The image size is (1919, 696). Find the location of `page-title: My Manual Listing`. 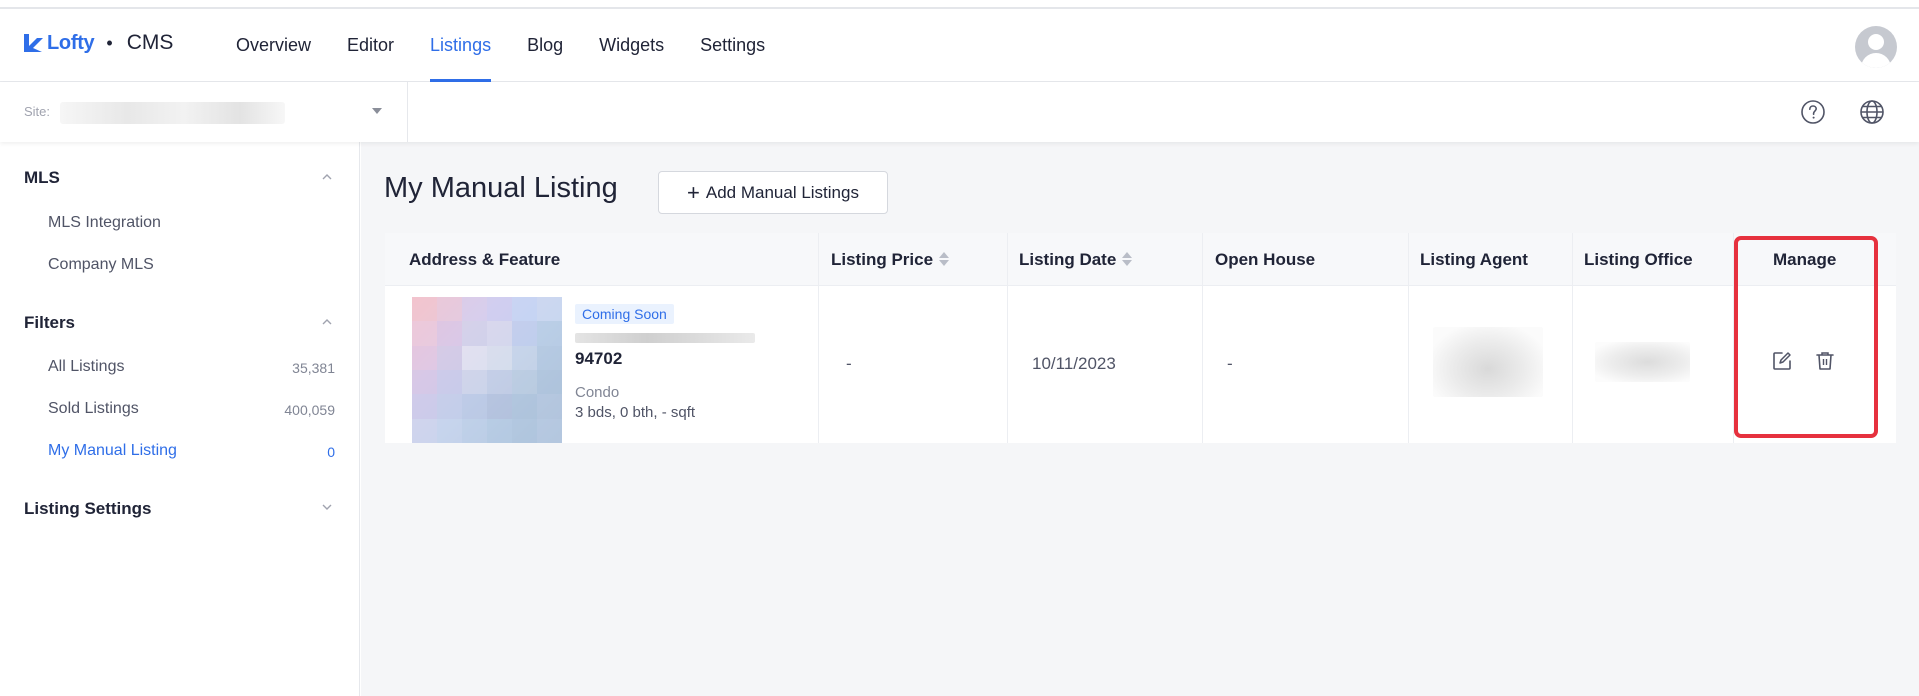

page-title: My Manual Listing is located at coordinates (501, 188).